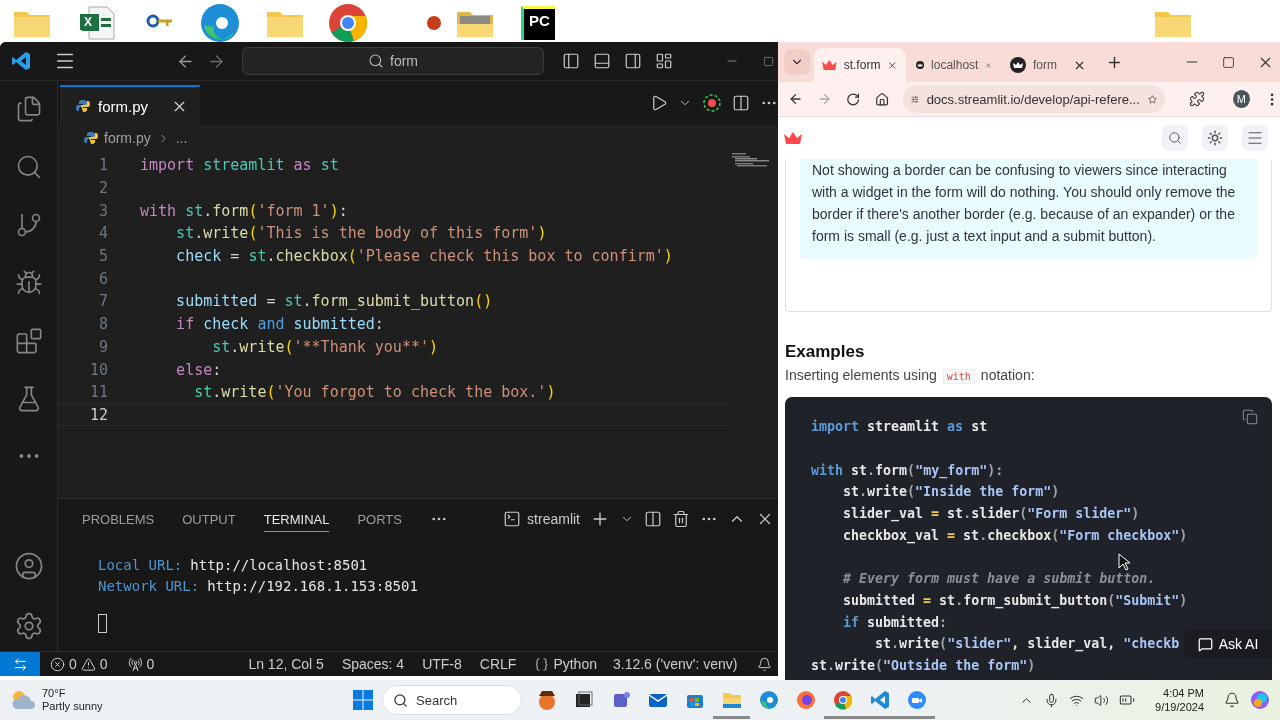  I want to click on ports-status: 0, so click(141, 664).